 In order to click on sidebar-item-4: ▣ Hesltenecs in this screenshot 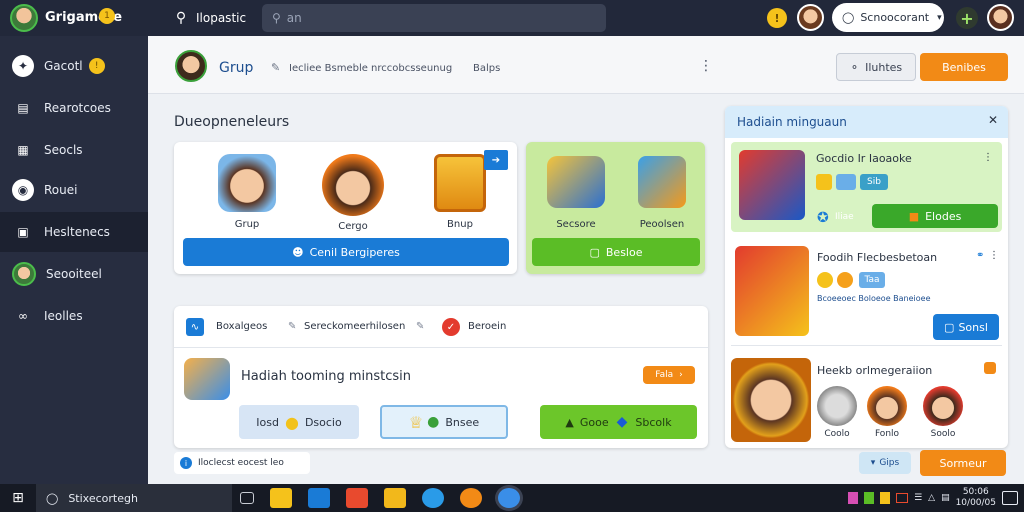, I will do `click(74, 232)`.